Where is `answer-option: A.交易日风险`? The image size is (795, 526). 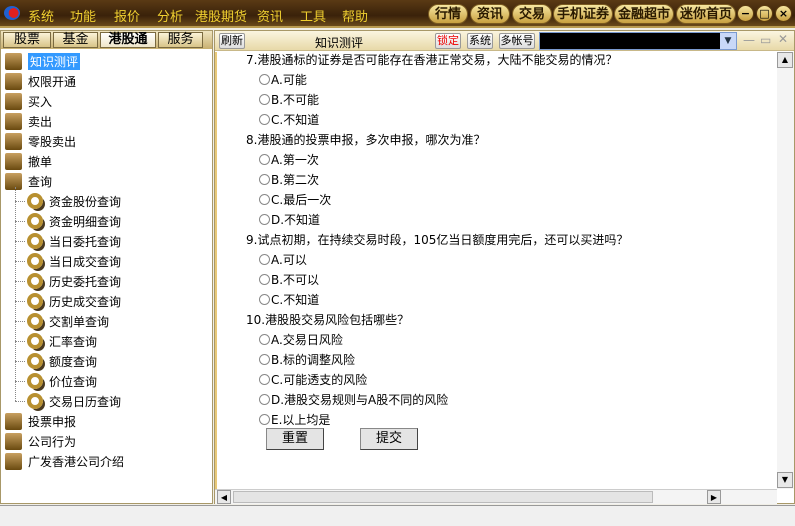
answer-option: A.交易日风险 is located at coordinates (301, 339).